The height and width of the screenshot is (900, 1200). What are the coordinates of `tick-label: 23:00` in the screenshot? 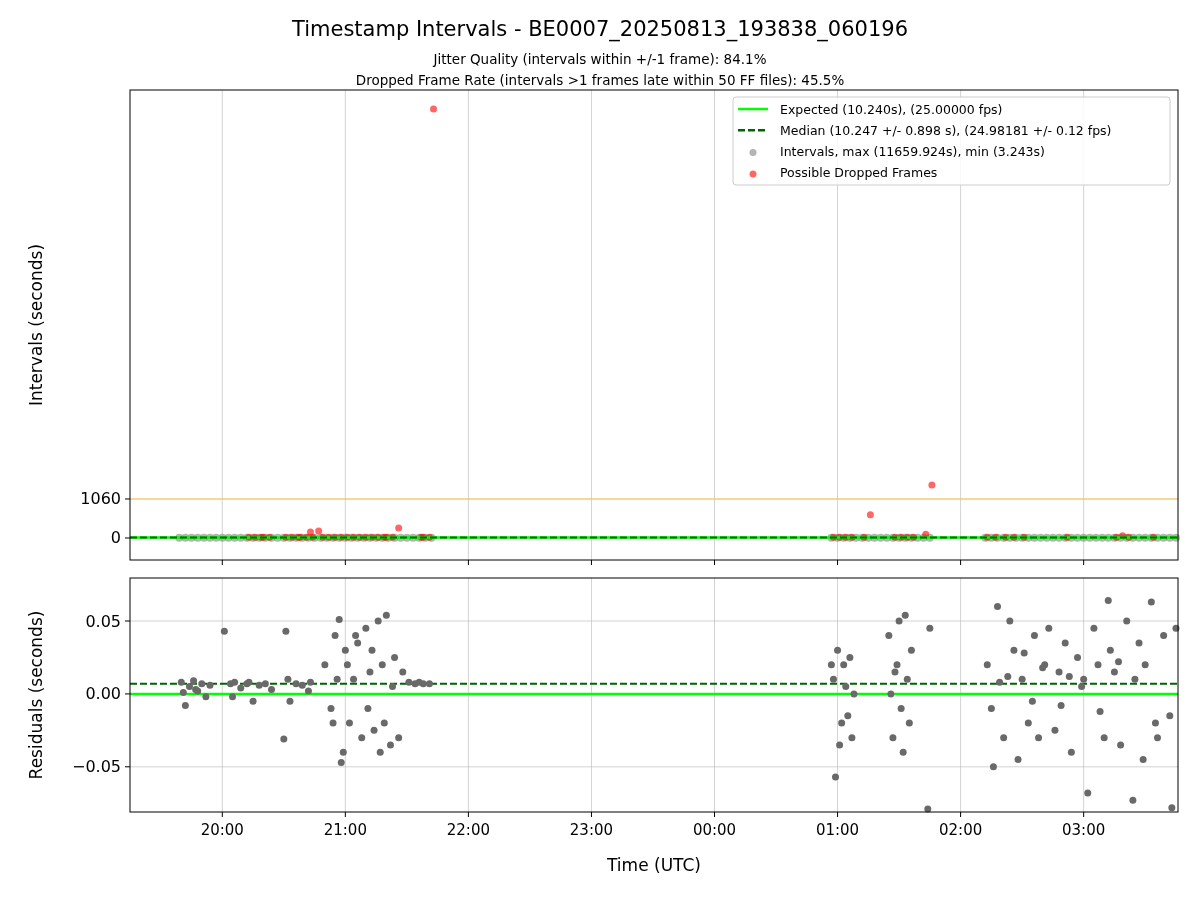 It's located at (591, 830).